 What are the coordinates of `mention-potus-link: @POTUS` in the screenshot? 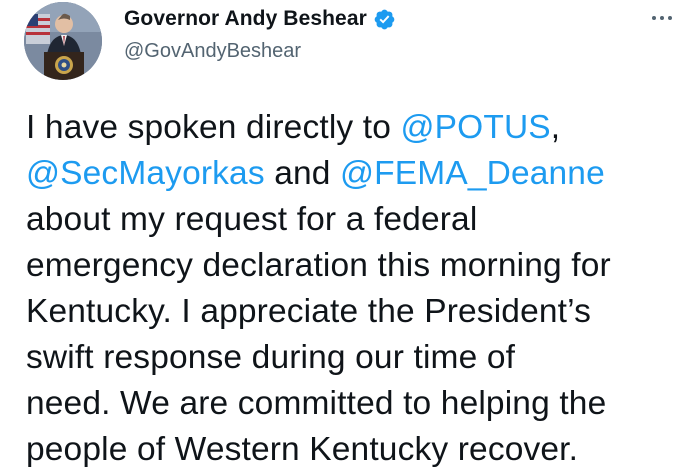 It's located at (475, 127).